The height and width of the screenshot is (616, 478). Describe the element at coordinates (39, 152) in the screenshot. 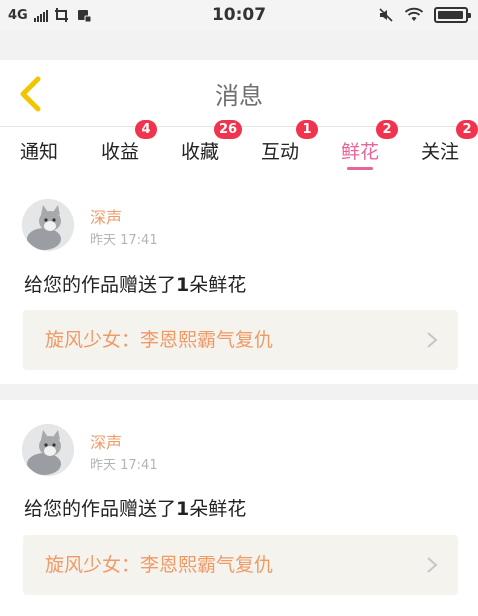

I see `tab-label: 通知` at that location.